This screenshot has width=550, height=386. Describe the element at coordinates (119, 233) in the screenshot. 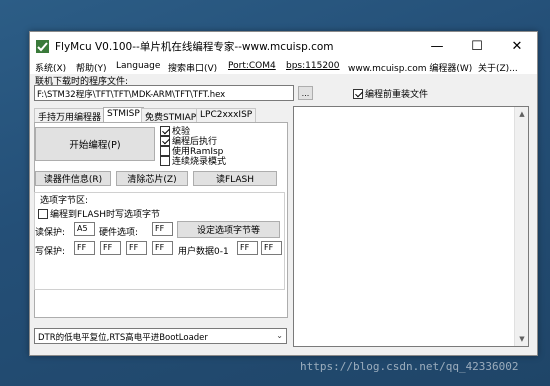

I see `hw-option-label: 硬件选项:` at that location.